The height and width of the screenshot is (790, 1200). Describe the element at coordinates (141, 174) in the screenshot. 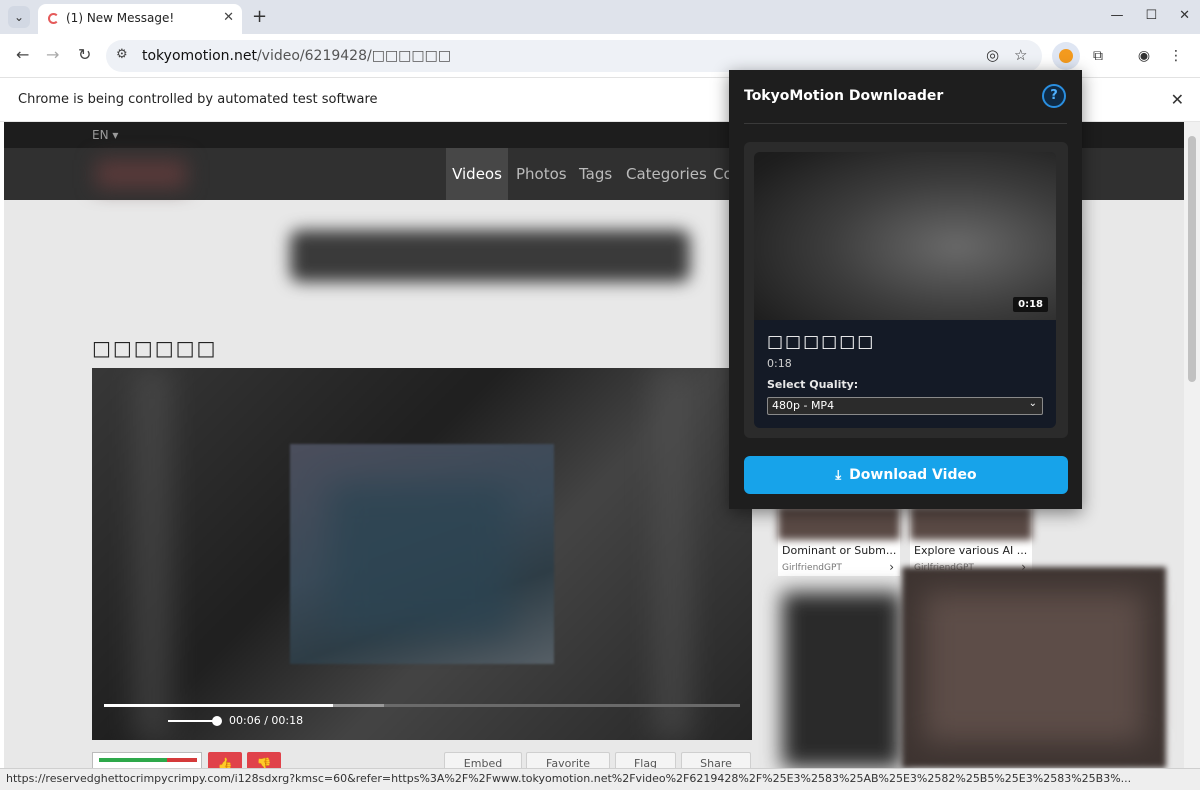

I see `site-logo` at that location.